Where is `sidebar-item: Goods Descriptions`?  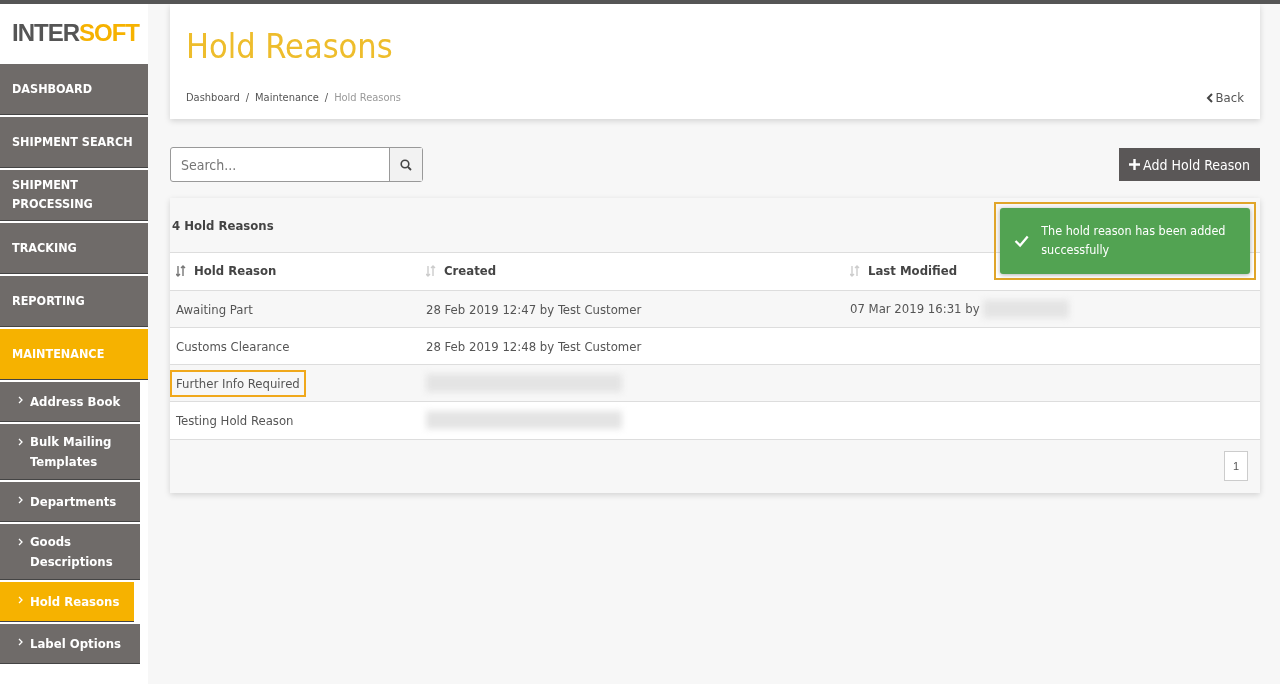 sidebar-item: Goods Descriptions is located at coordinates (70, 552).